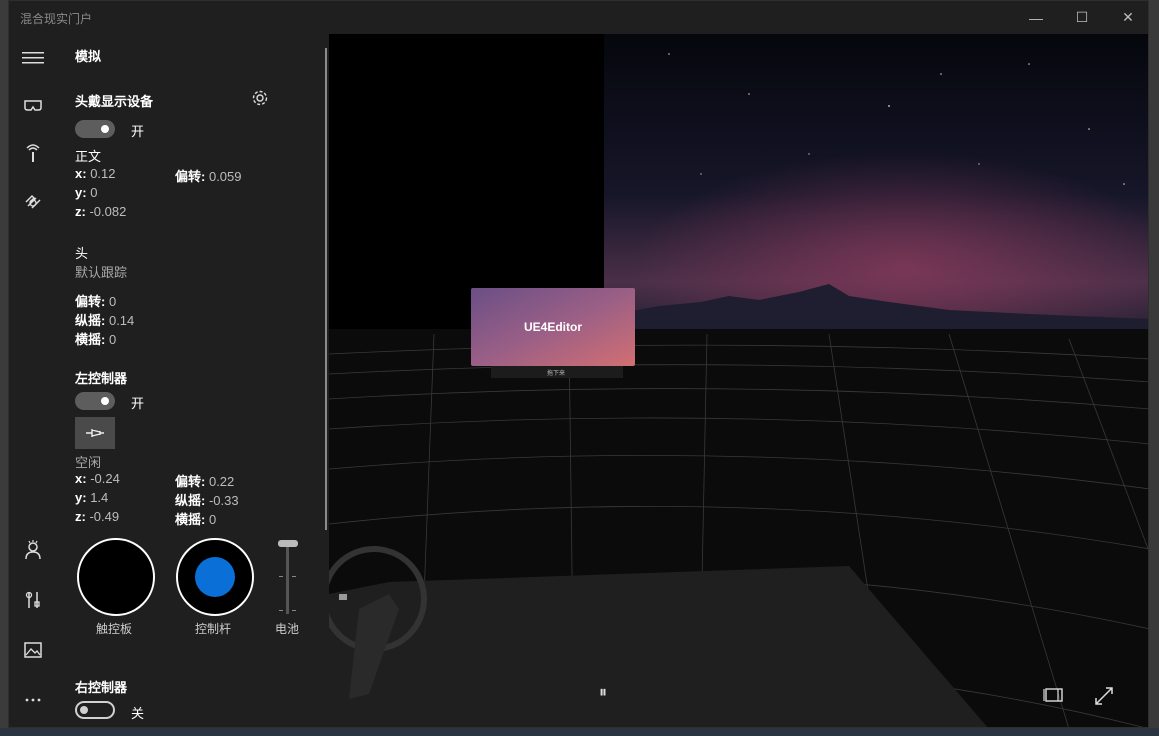 This screenshot has height=736, width=1159. I want to click on head-title: 头, so click(82, 253).